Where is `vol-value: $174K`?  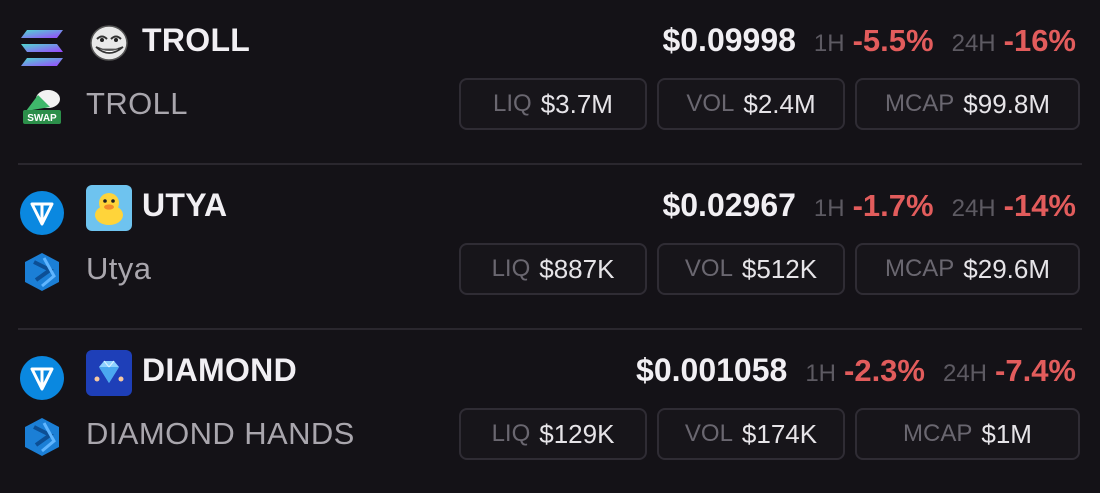
vol-value: $174K is located at coordinates (779, 433).